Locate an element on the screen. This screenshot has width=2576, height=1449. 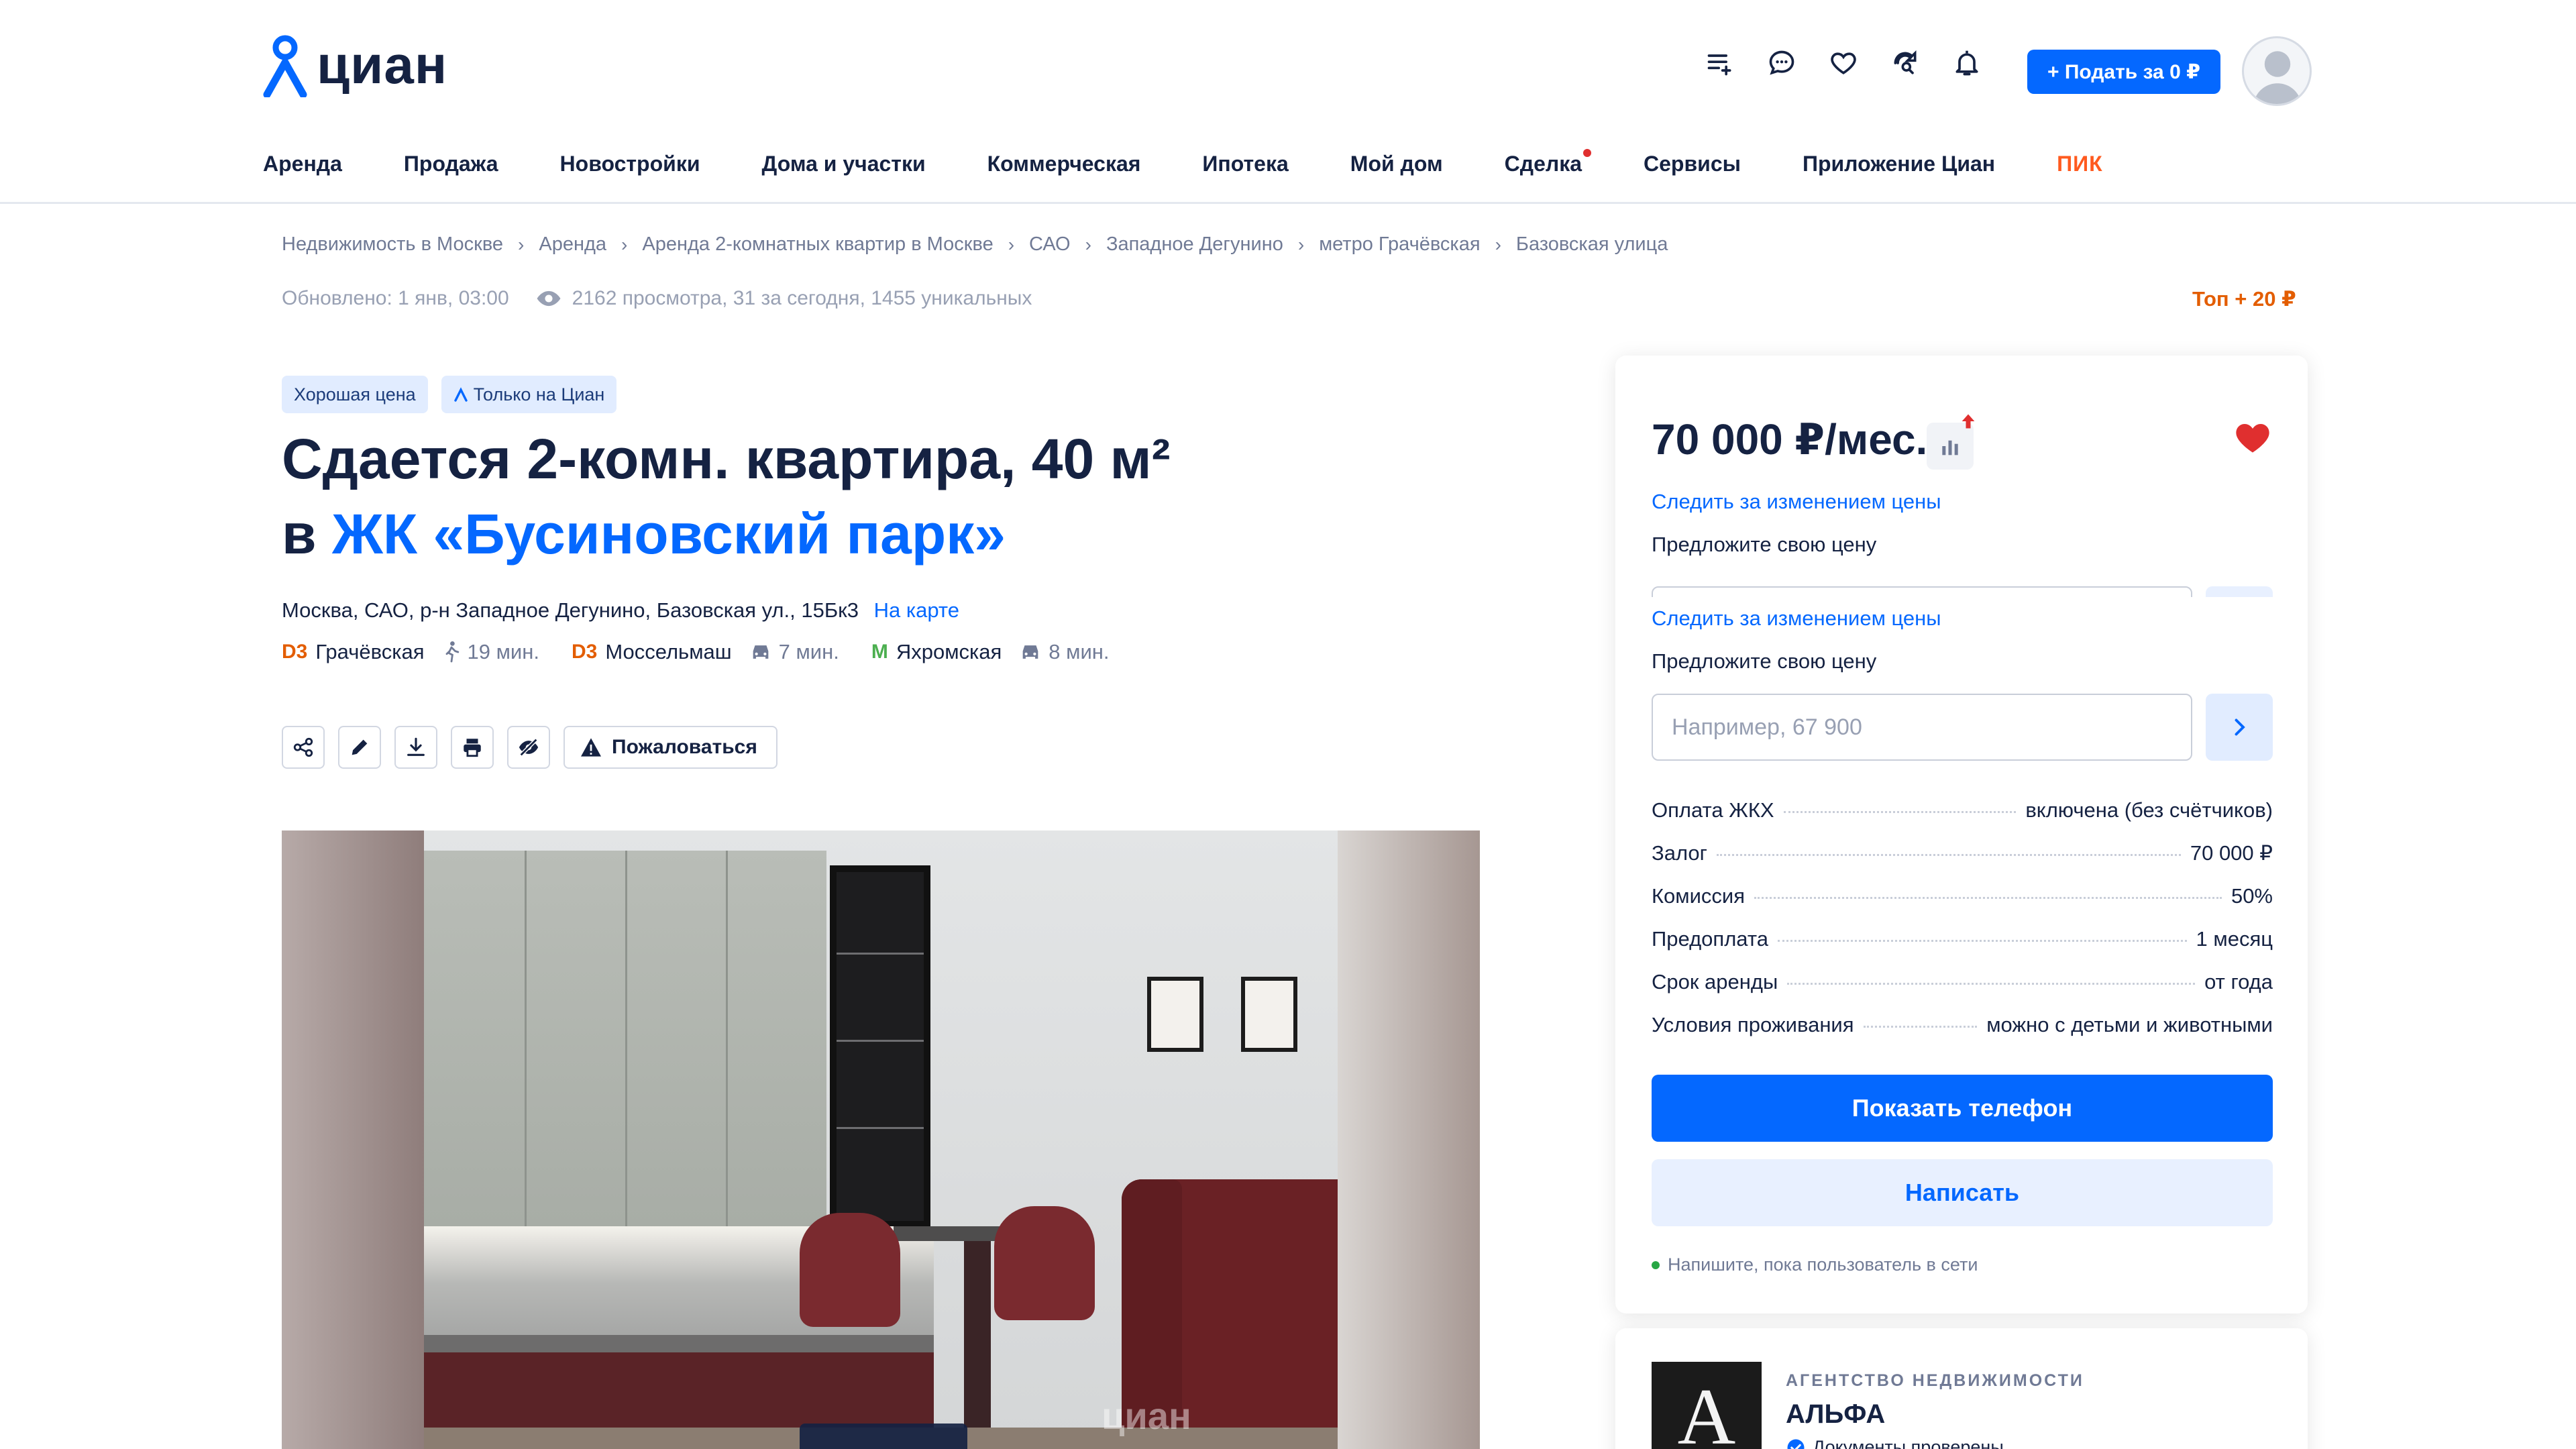
photo-counter is located at coordinates (883, 1436).